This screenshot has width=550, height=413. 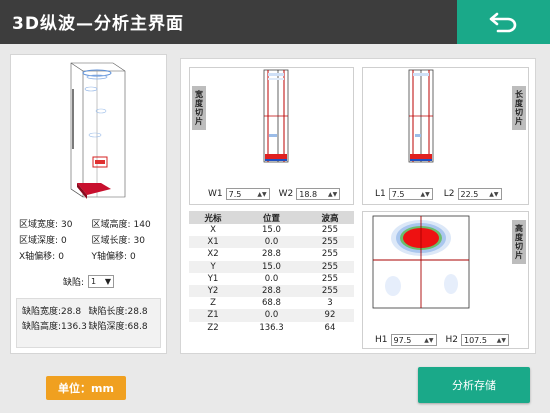 I want to click on table-cell: Y1, so click(x=213, y=278).